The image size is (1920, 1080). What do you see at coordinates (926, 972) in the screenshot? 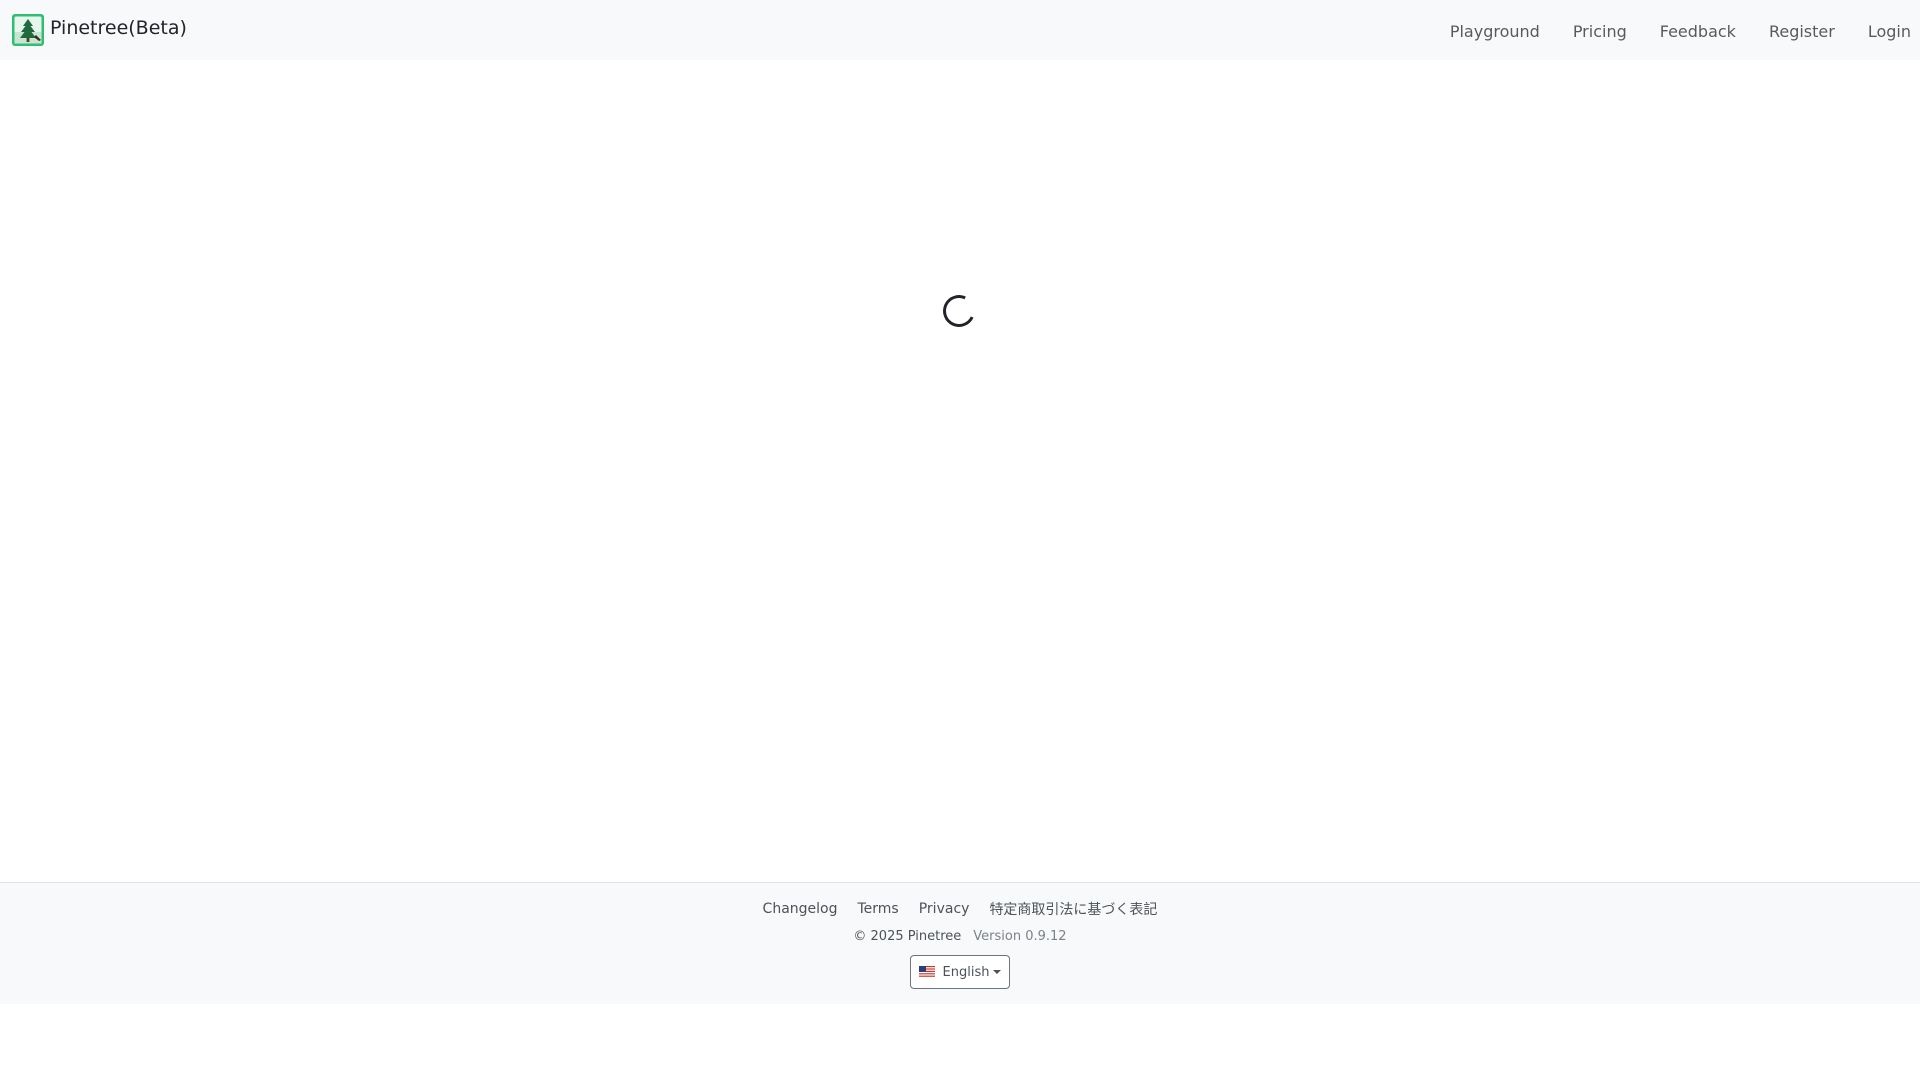
I see `us-flag-icon` at bounding box center [926, 972].